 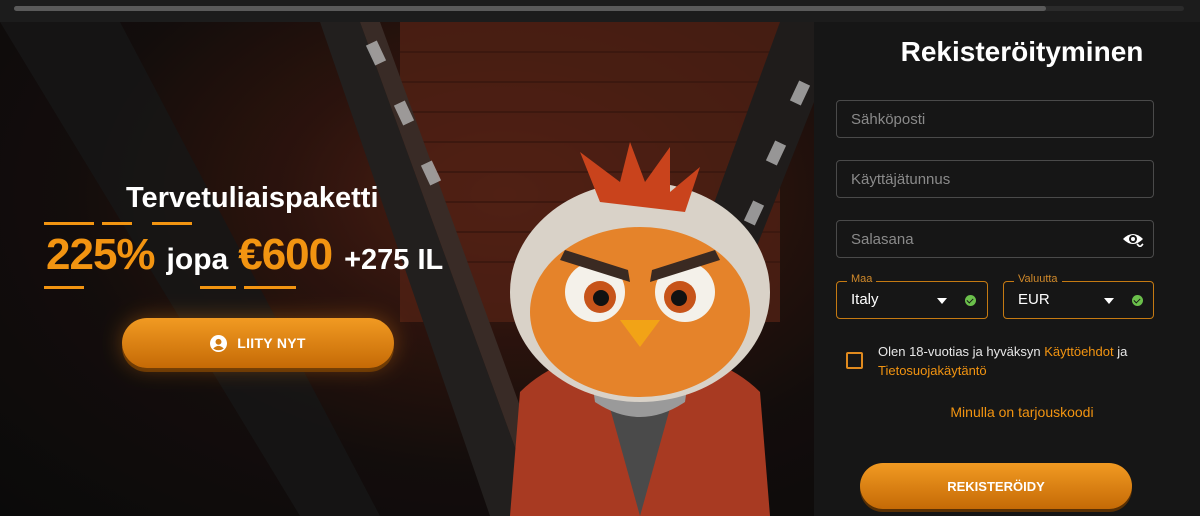 I want to click on terms-link: Käyttöehdot, so click(x=1078, y=351).